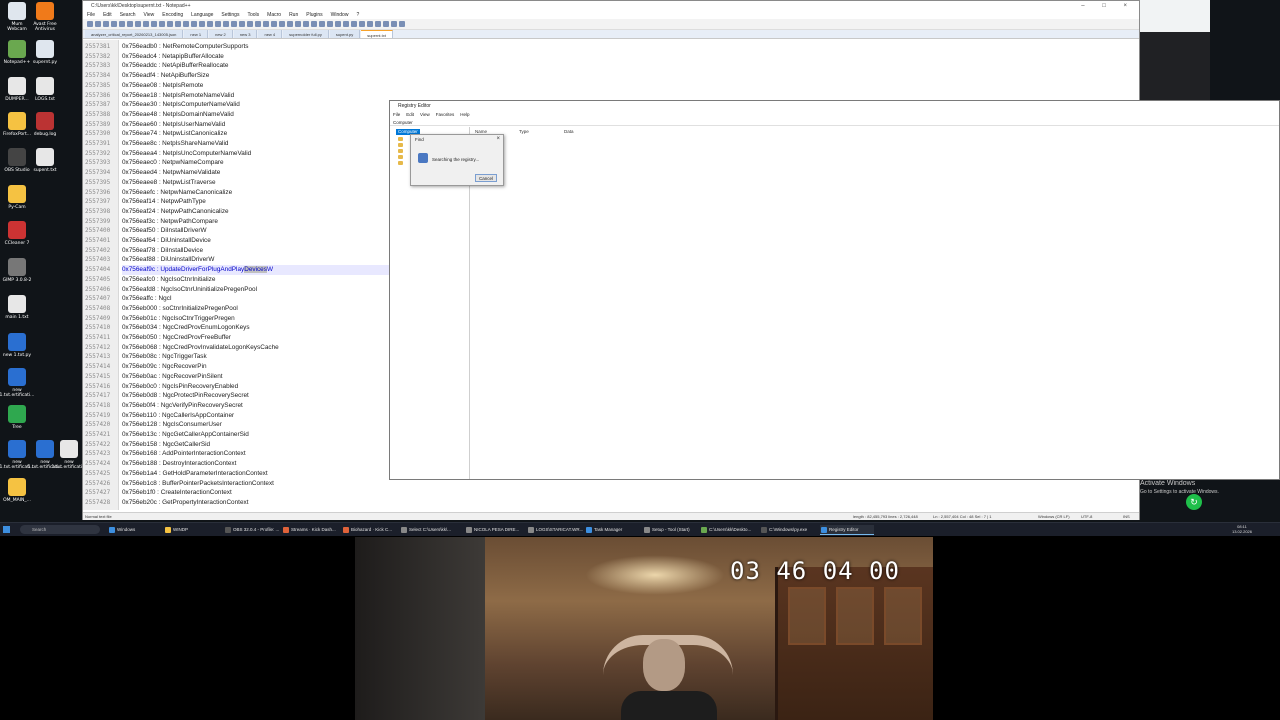  What do you see at coordinates (17, 17) in the screenshot?
I see `desktop-icon: Mum Webcam` at bounding box center [17, 17].